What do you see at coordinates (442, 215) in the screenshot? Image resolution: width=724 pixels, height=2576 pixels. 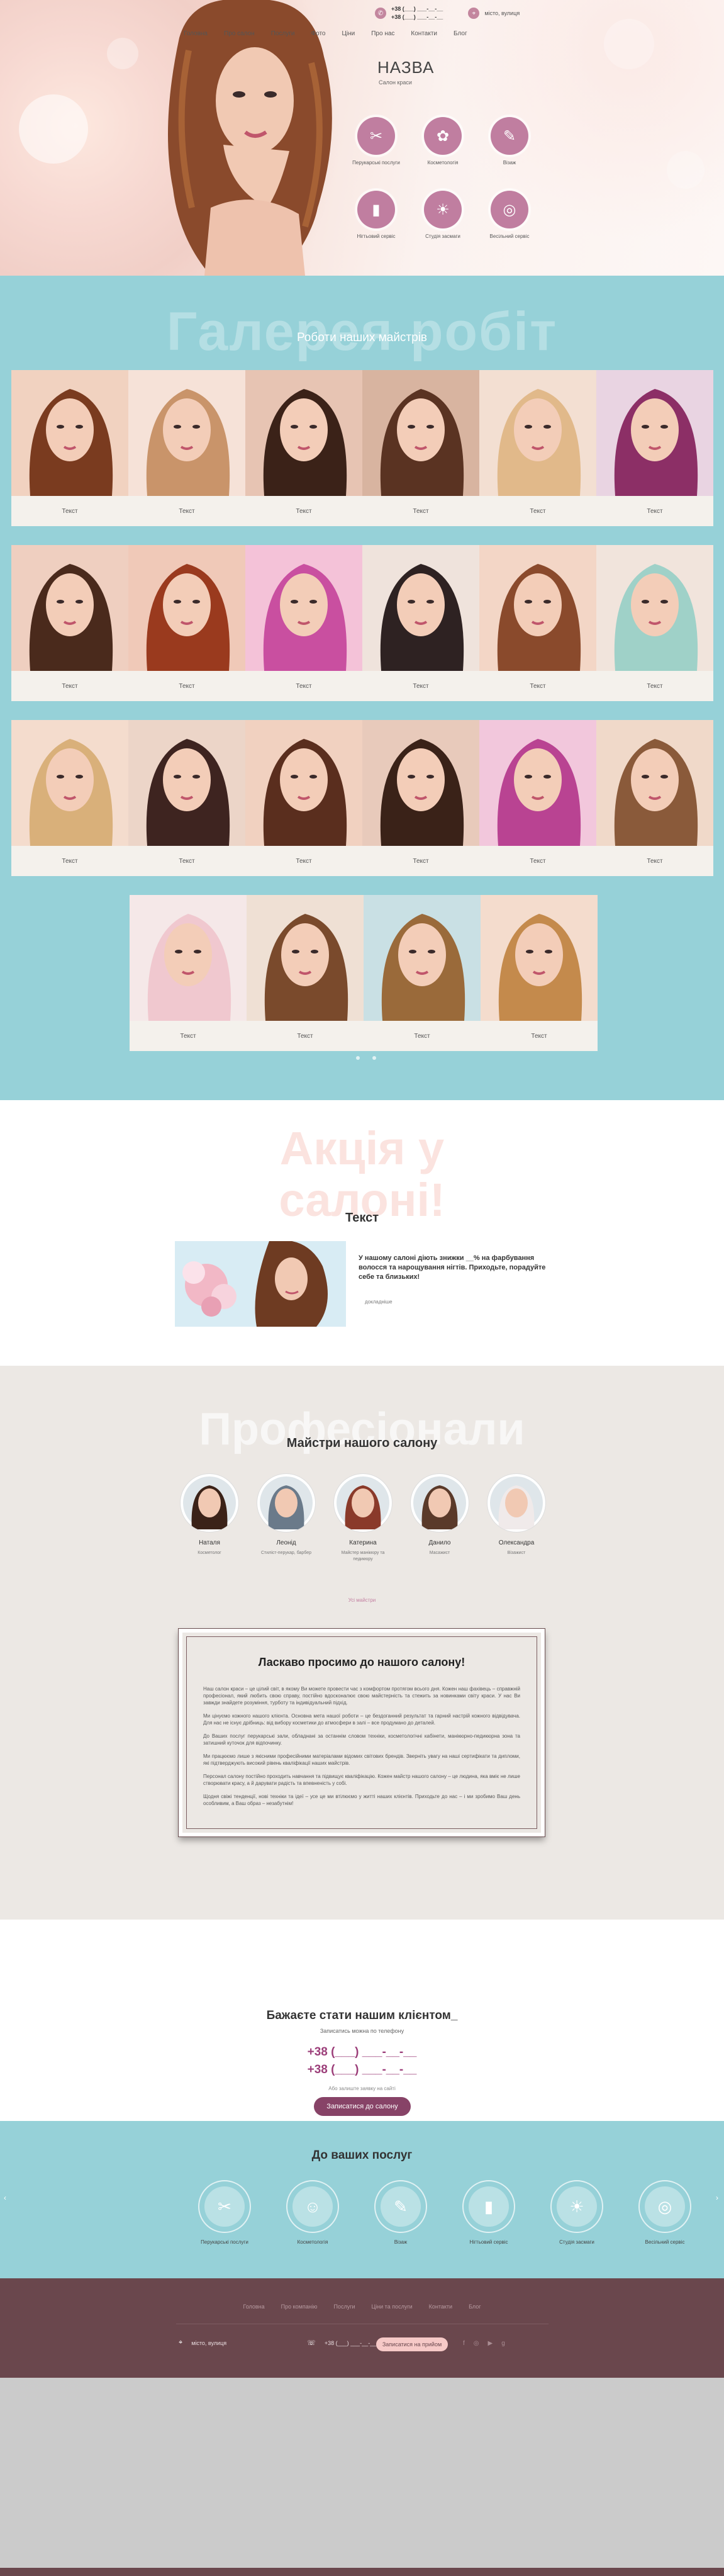 I see `hero-service-item: ☀ Студія засмаги` at bounding box center [442, 215].